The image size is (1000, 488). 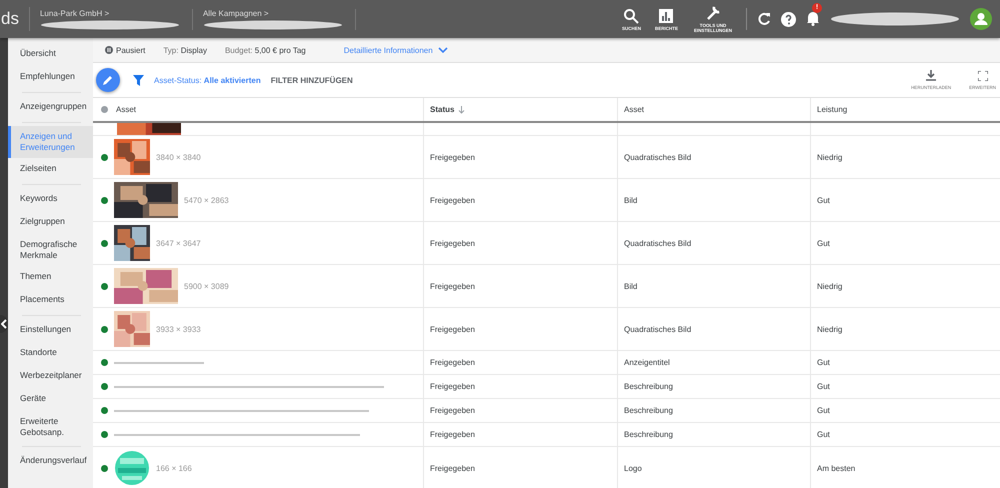 What do you see at coordinates (50, 199) in the screenshot?
I see `sidebar-item: Keywords` at bounding box center [50, 199].